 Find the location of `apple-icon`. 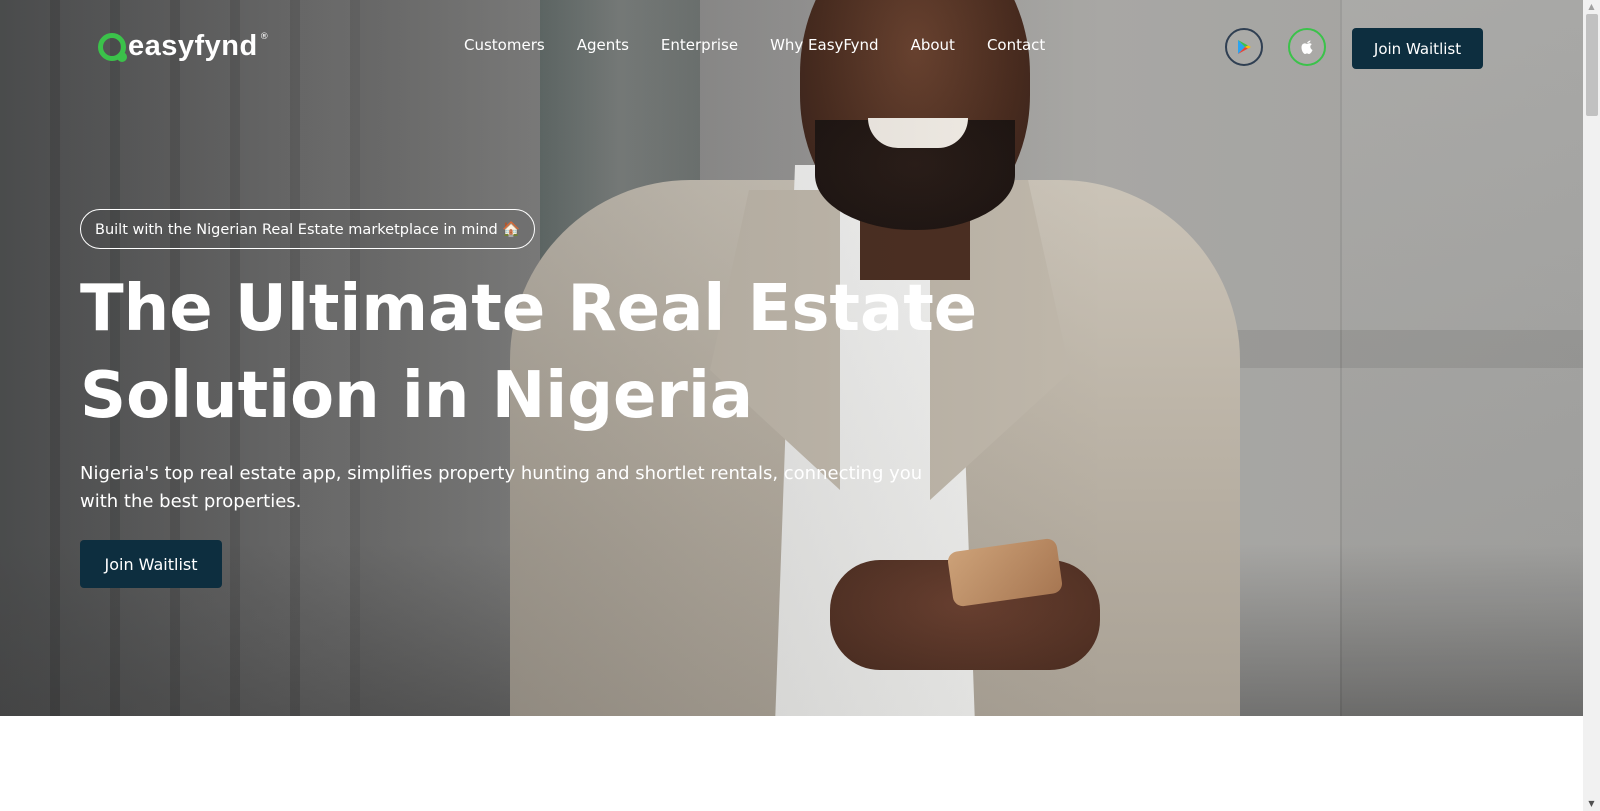

apple-icon is located at coordinates (1307, 47).